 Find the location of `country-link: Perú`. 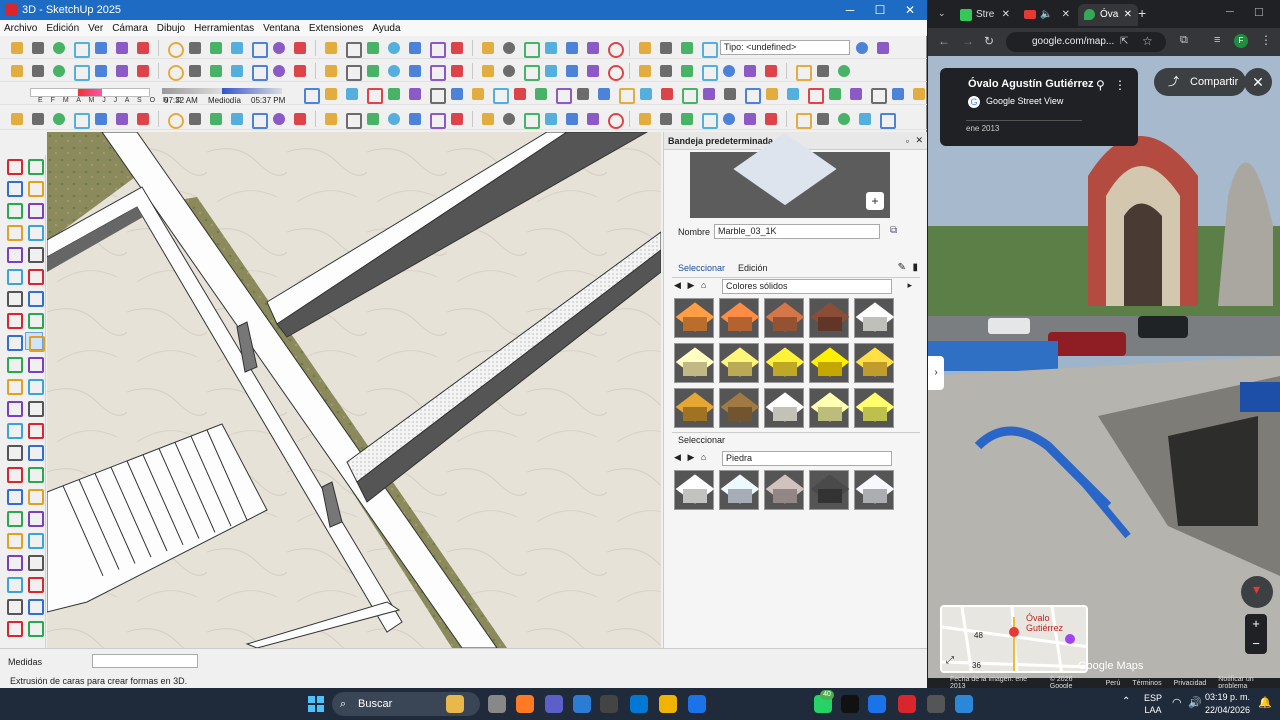

country-link: Perú is located at coordinates (1113, 683).